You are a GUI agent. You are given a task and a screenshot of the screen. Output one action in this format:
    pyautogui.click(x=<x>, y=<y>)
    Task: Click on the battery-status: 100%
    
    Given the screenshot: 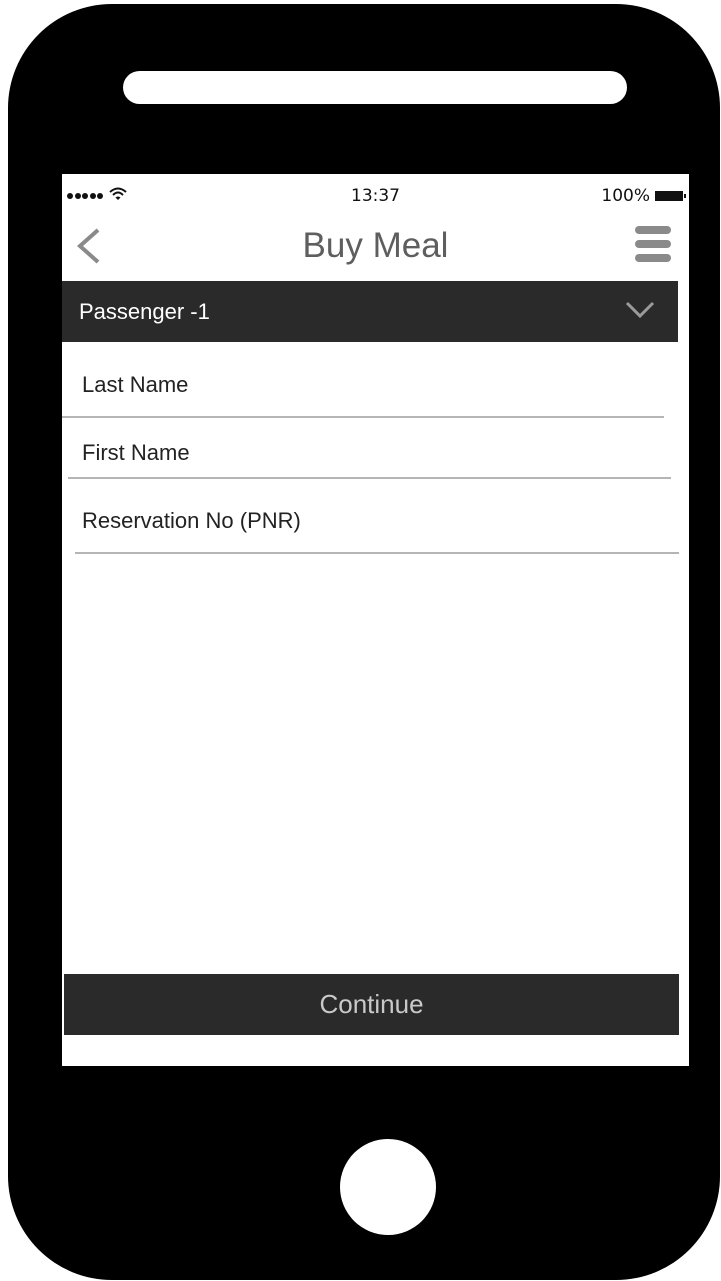 What is the action you would take?
    pyautogui.click(x=643, y=196)
    